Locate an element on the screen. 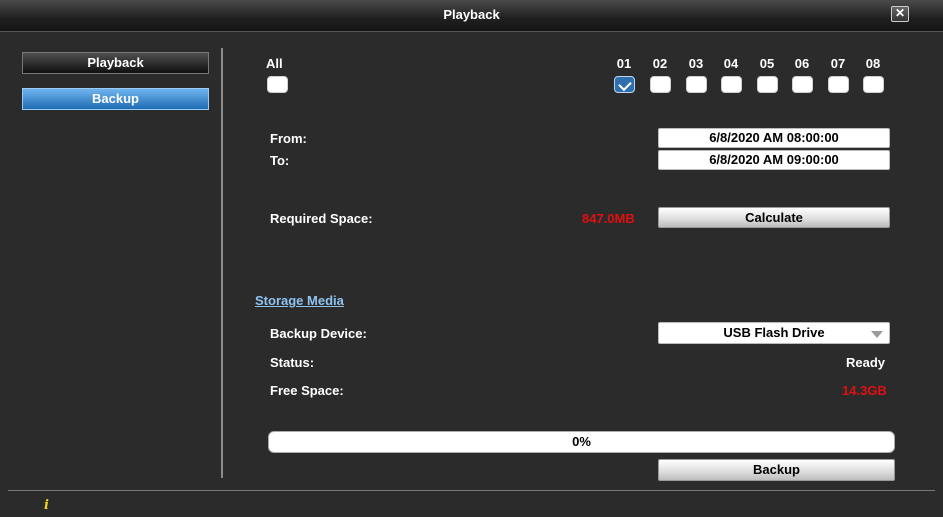  from-label: From: is located at coordinates (288, 138).